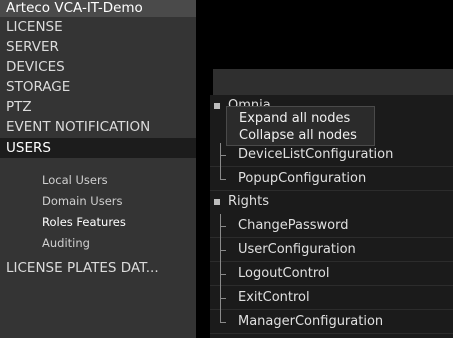 The width and height of the screenshot is (453, 338). I want to click on tree-row: ManagerConfiguration, so click(331, 322).